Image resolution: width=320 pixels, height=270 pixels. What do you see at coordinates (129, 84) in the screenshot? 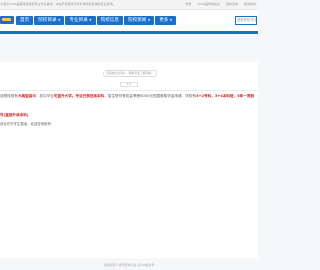
I see `page-indicator: 1/1` at bounding box center [129, 84].